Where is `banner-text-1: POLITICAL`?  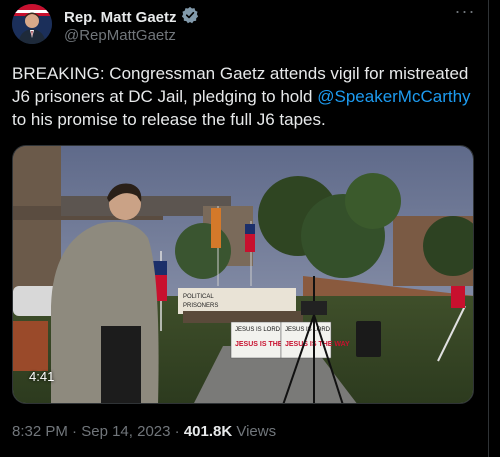
banner-text-1: POLITICAL is located at coordinates (198, 297).